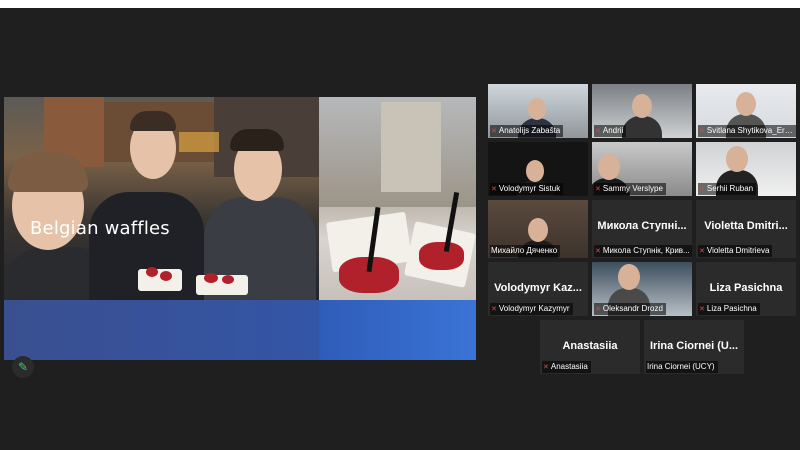 The width and height of the screenshot is (800, 450). I want to click on participant-tile: ✕ Volodymyr Sistuk, so click(538, 169).